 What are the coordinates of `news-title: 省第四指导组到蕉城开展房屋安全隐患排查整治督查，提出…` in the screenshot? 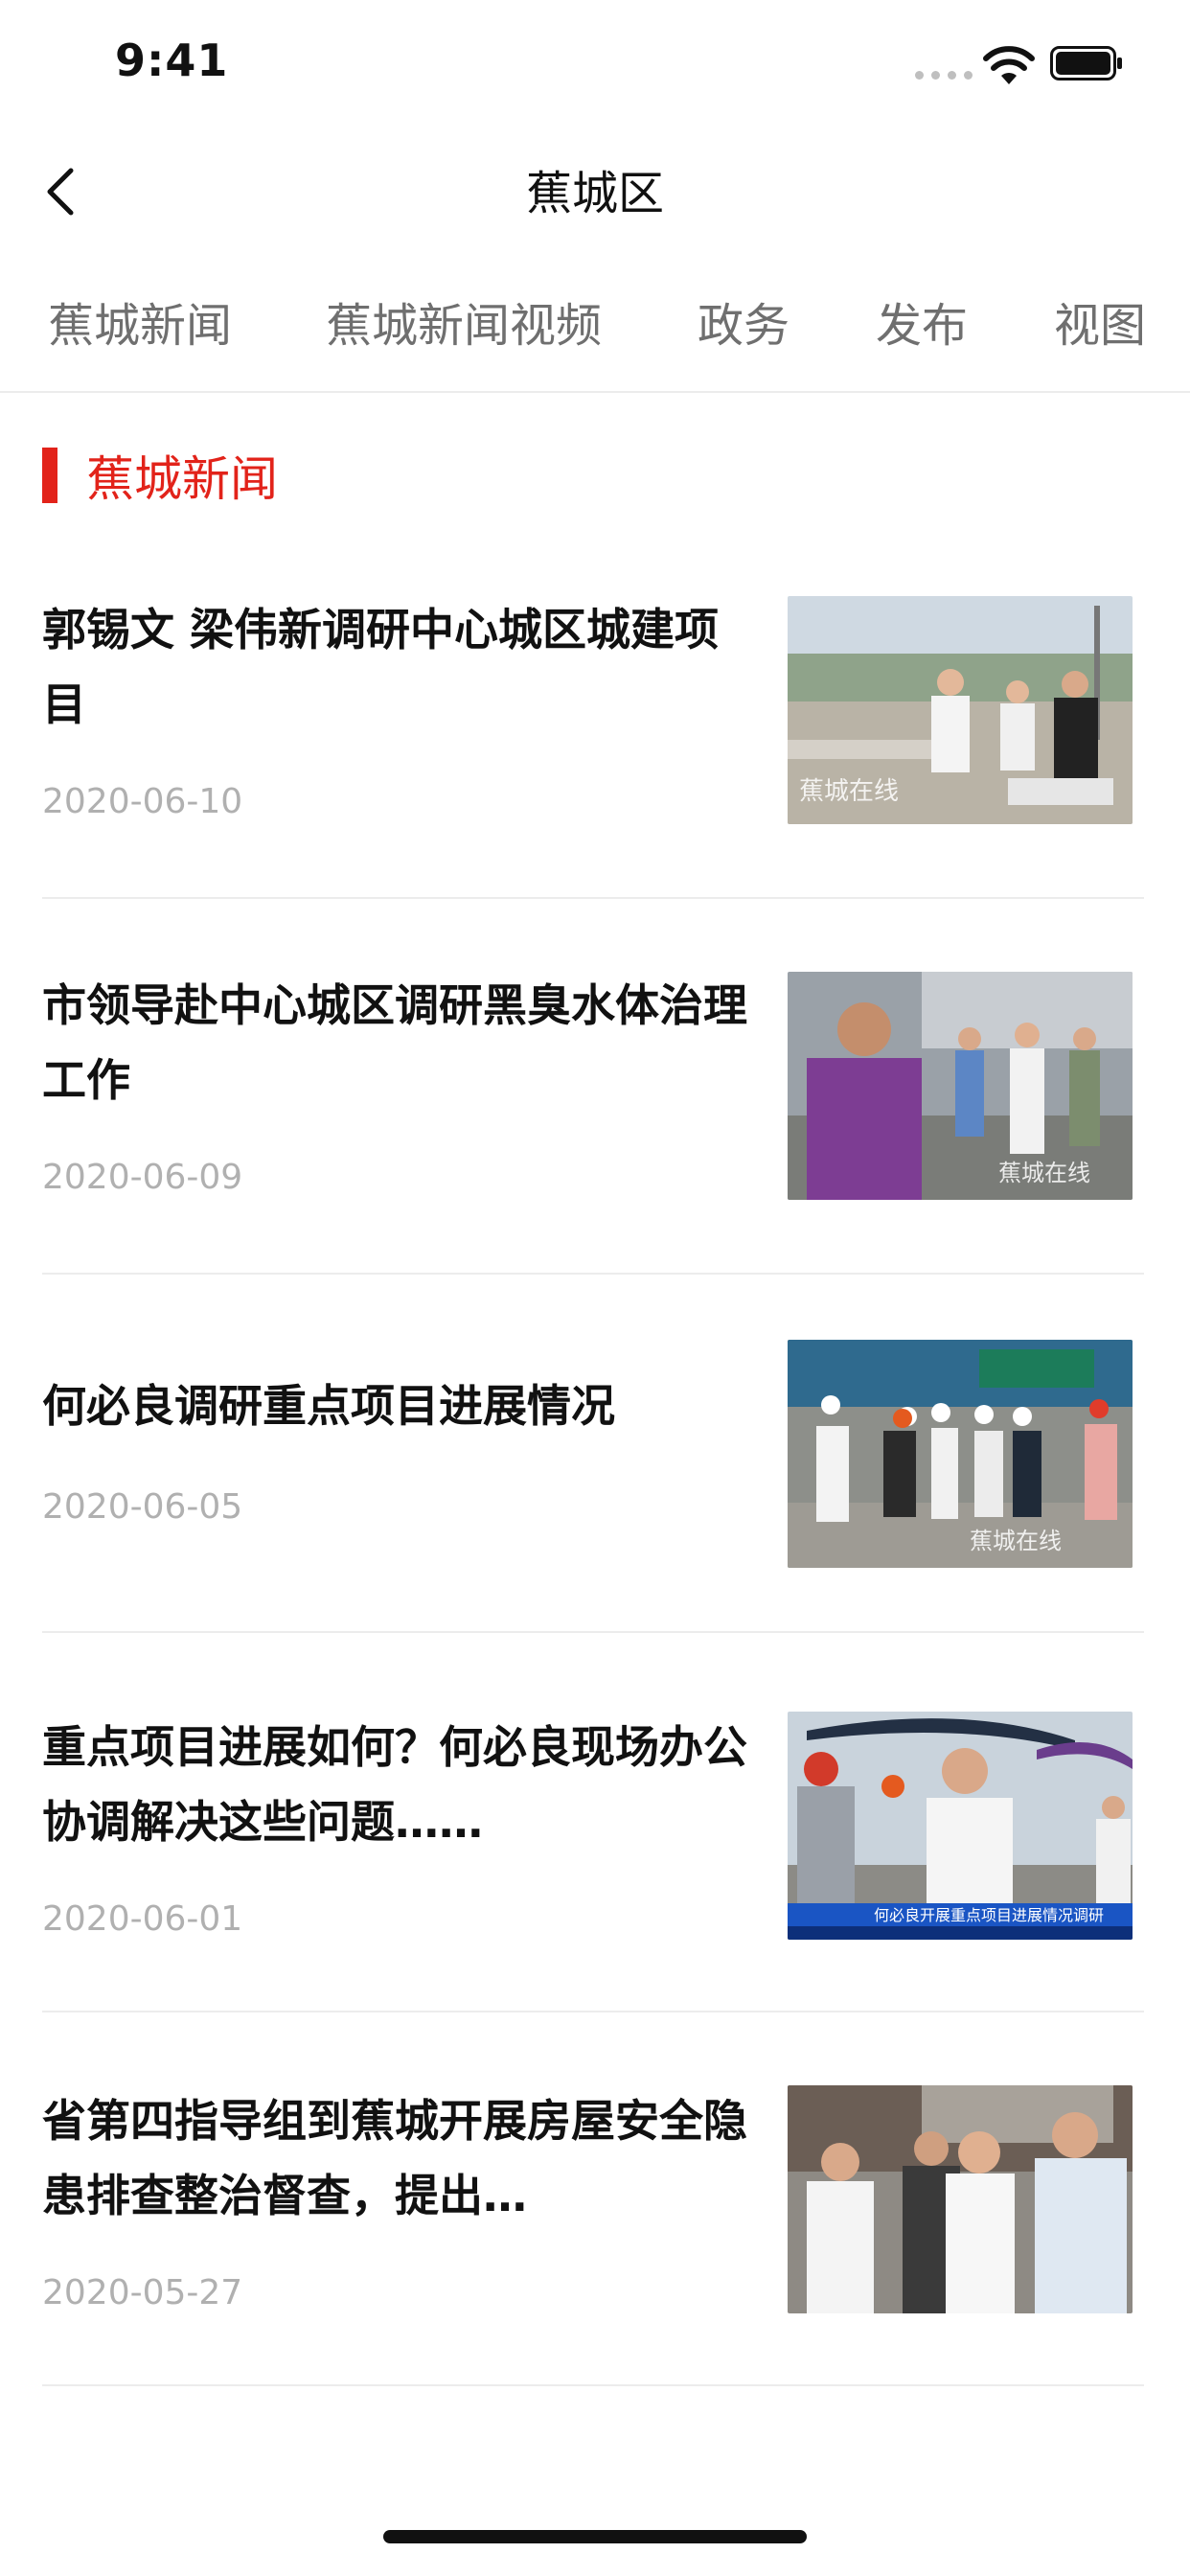 It's located at (395, 2158).